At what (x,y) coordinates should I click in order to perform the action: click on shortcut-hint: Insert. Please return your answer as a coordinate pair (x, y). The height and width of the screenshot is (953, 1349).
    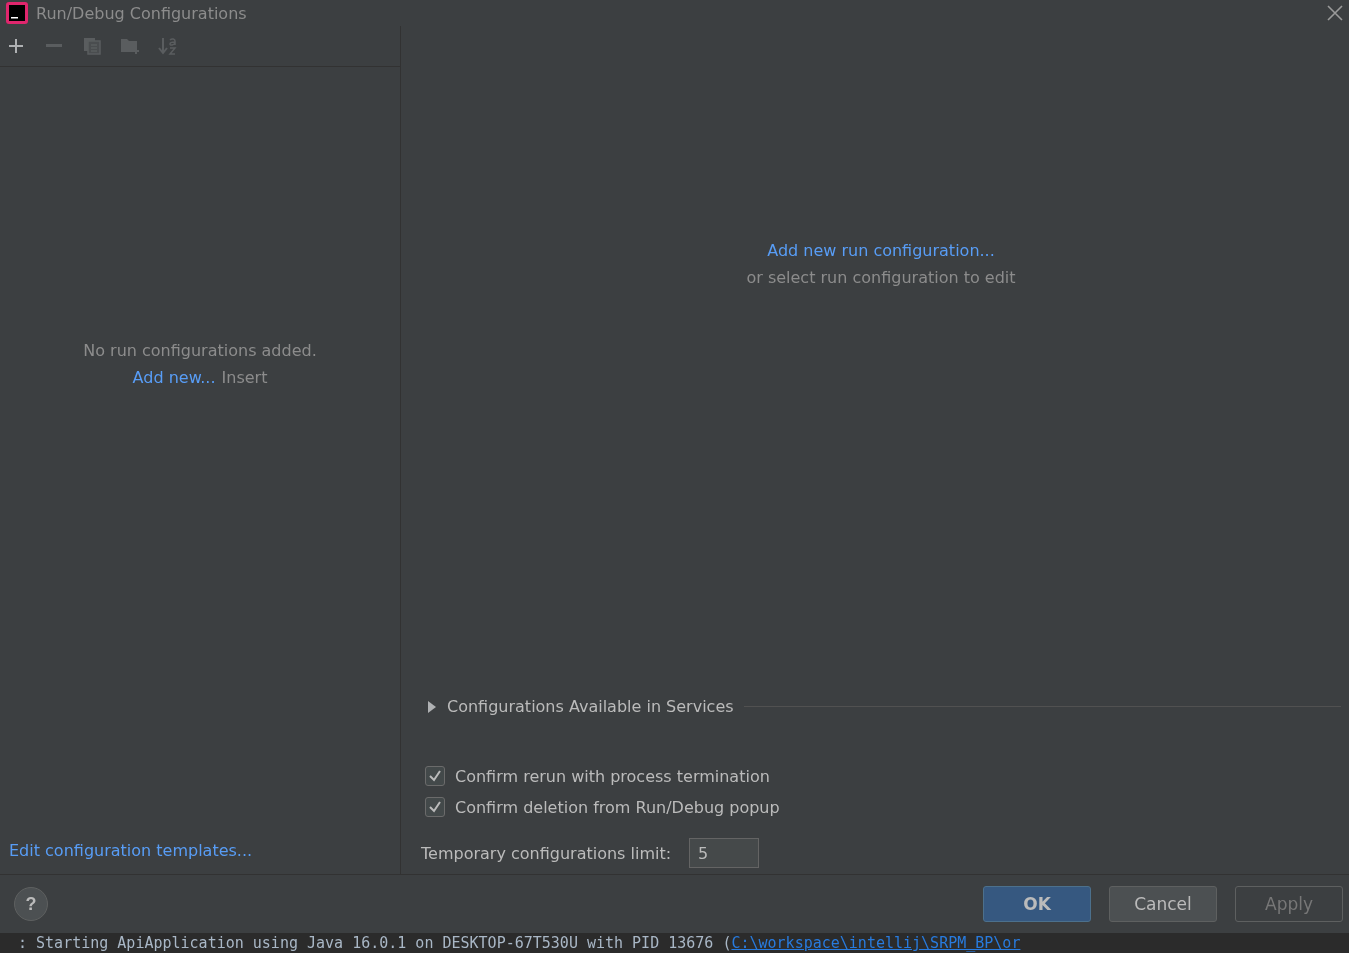
    Looking at the image, I should click on (244, 377).